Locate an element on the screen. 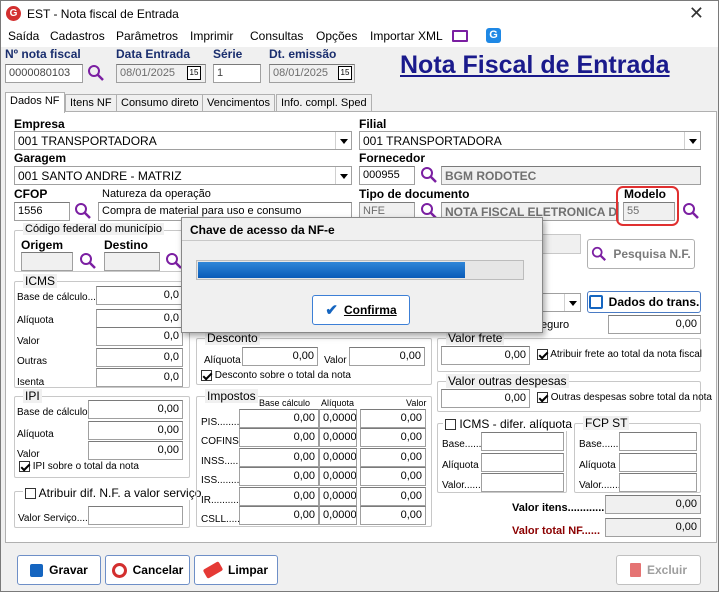  tab-info-sped: Info. compl. Sped is located at coordinates (324, 103).